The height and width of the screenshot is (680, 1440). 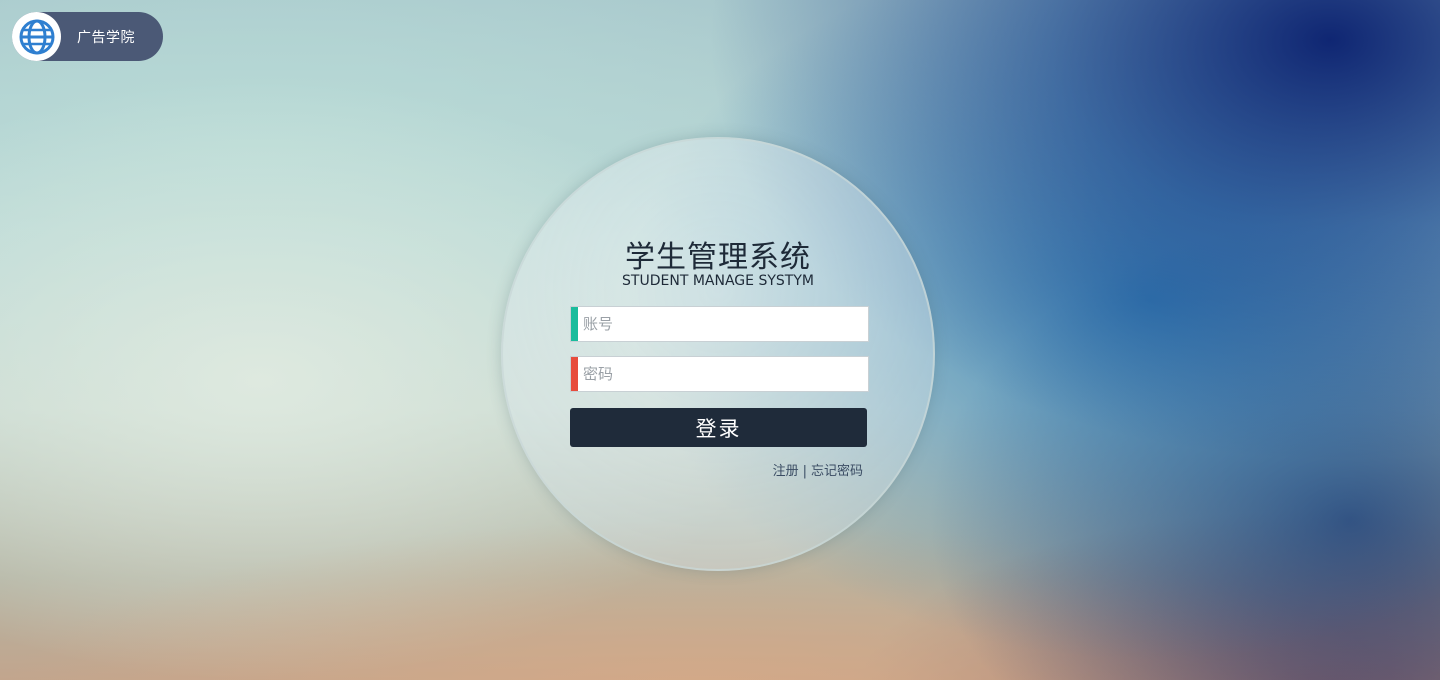 I want to click on brand-badge: 广告学院, so click(x=87, y=36).